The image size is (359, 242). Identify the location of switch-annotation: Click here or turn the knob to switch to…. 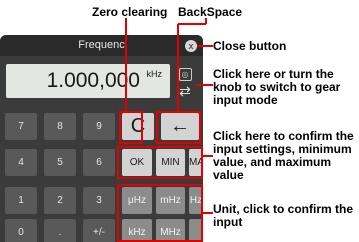
(277, 87).